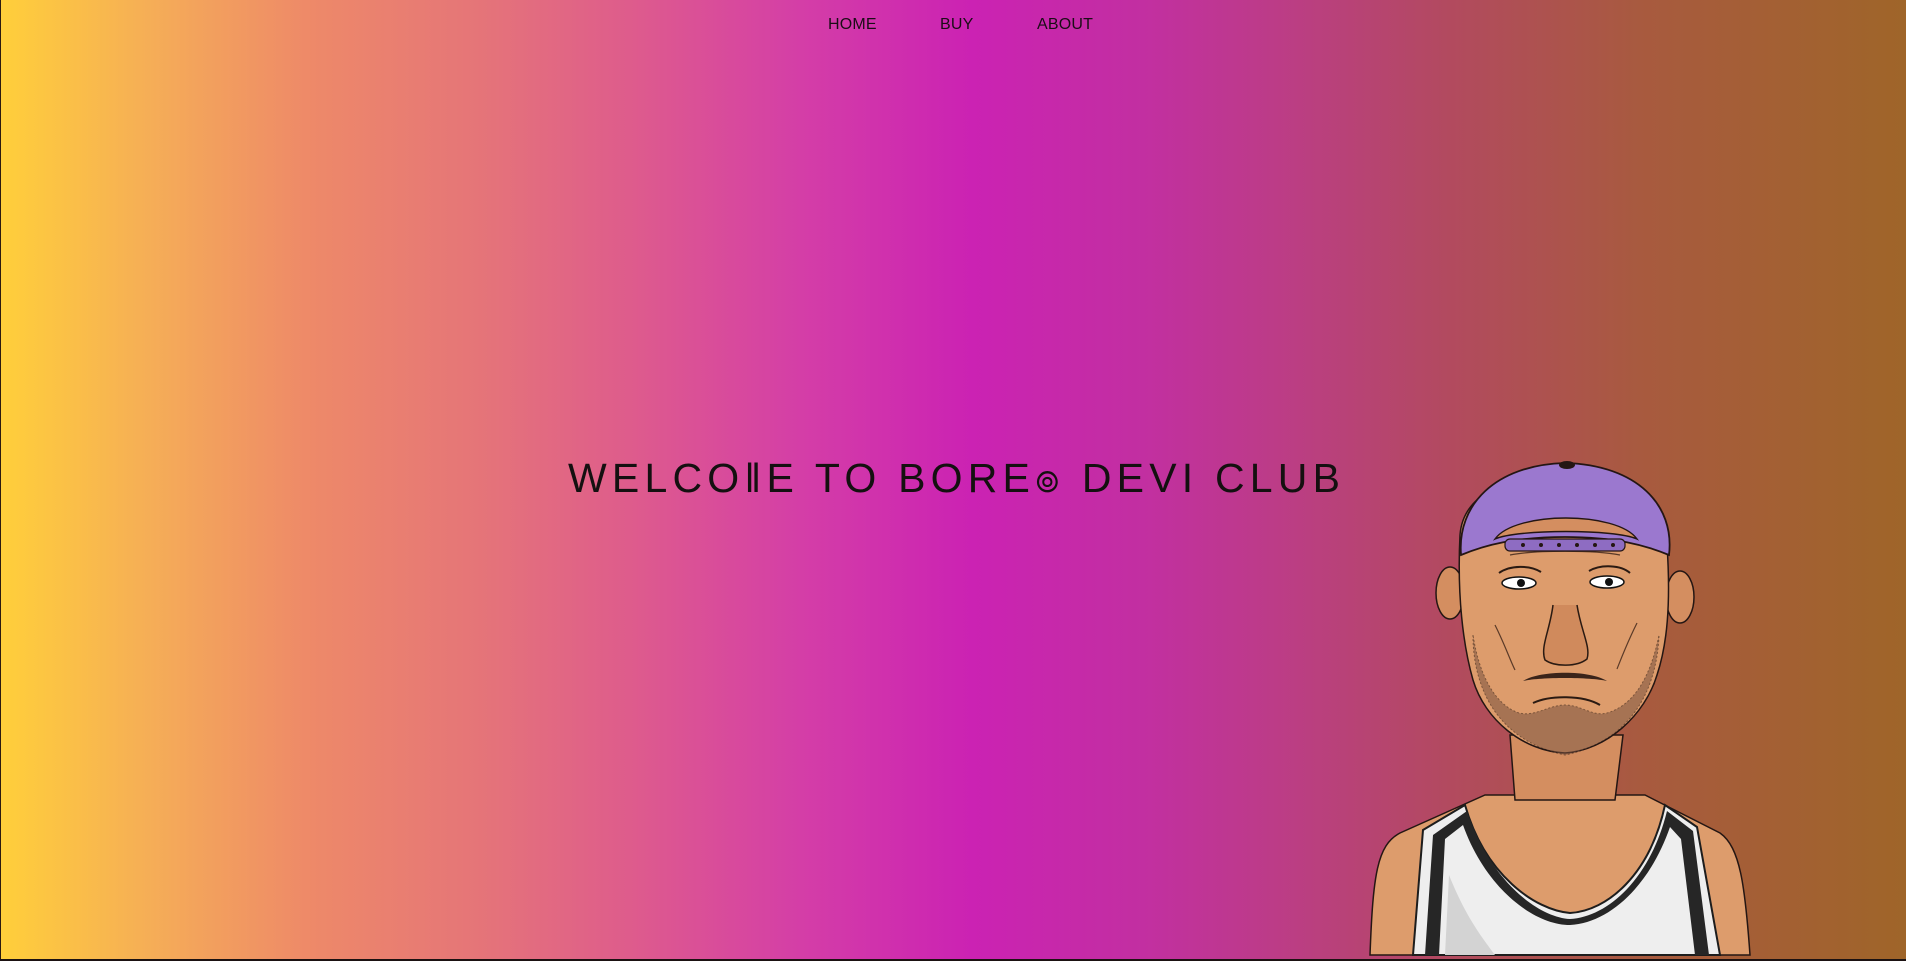  Describe the element at coordinates (1560, 708) in the screenshot. I see `bored-dev-avatar-image` at that location.